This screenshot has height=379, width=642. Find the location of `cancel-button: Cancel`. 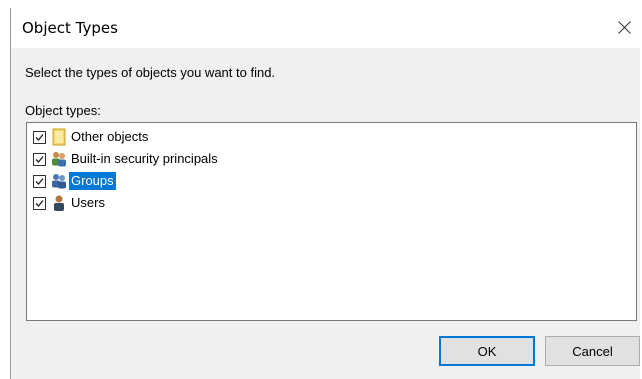

cancel-button: Cancel is located at coordinates (592, 351).